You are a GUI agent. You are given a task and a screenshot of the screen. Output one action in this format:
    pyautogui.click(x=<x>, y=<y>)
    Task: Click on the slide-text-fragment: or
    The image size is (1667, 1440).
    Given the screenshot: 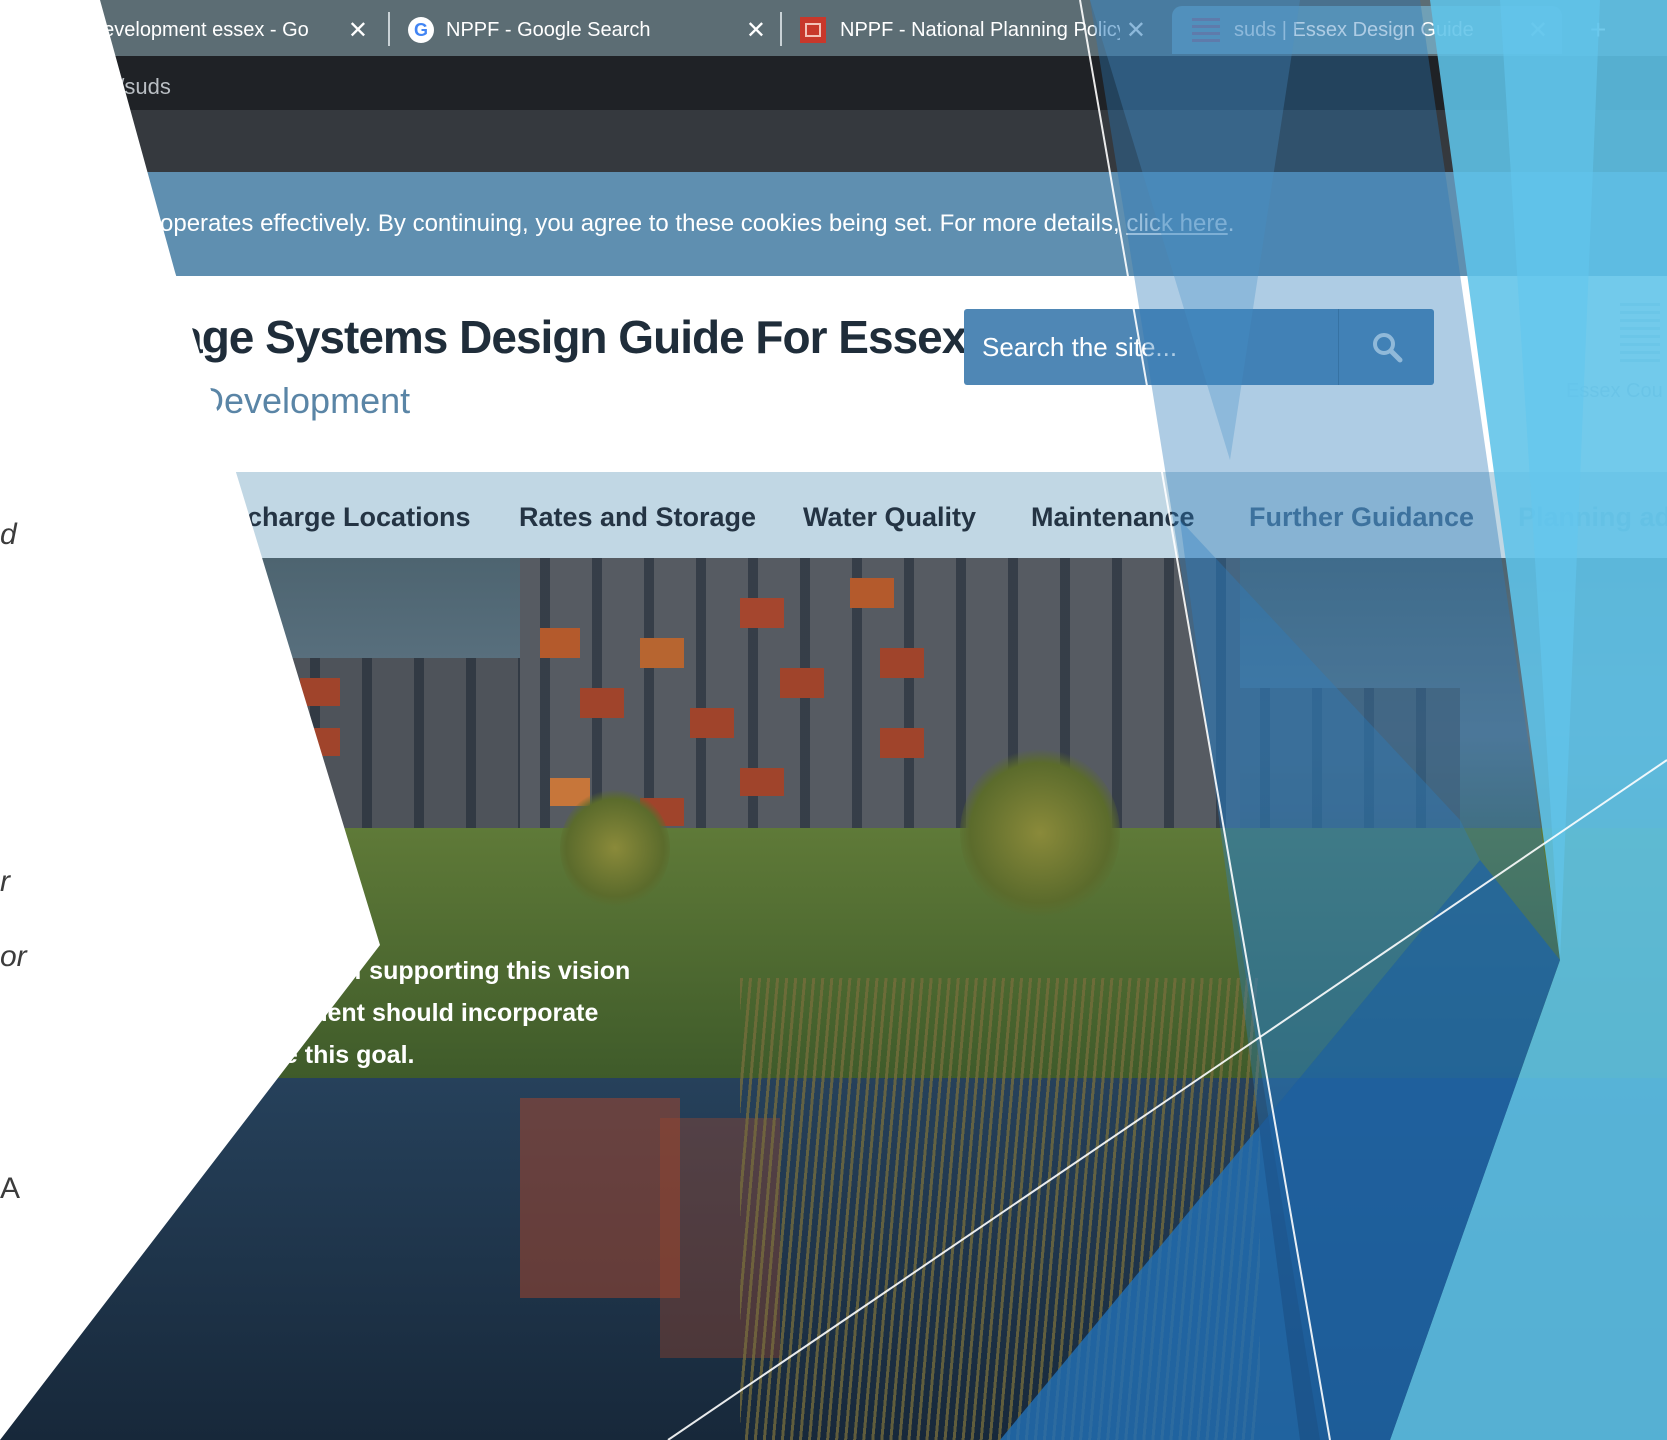 What is the action you would take?
    pyautogui.click(x=13, y=956)
    